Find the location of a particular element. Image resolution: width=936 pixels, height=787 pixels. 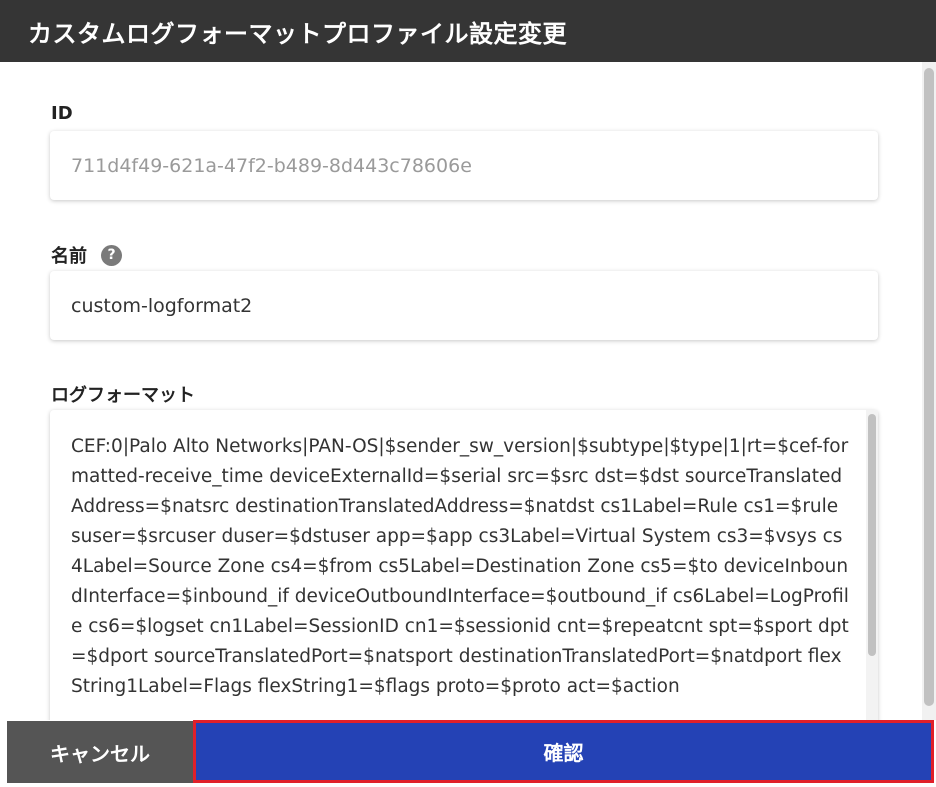

log-format-scrollbar is located at coordinates (872, 565).